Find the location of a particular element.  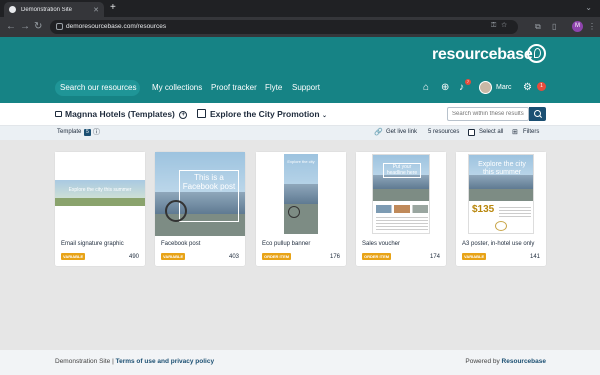

filters-button: Filters is located at coordinates (531, 132).